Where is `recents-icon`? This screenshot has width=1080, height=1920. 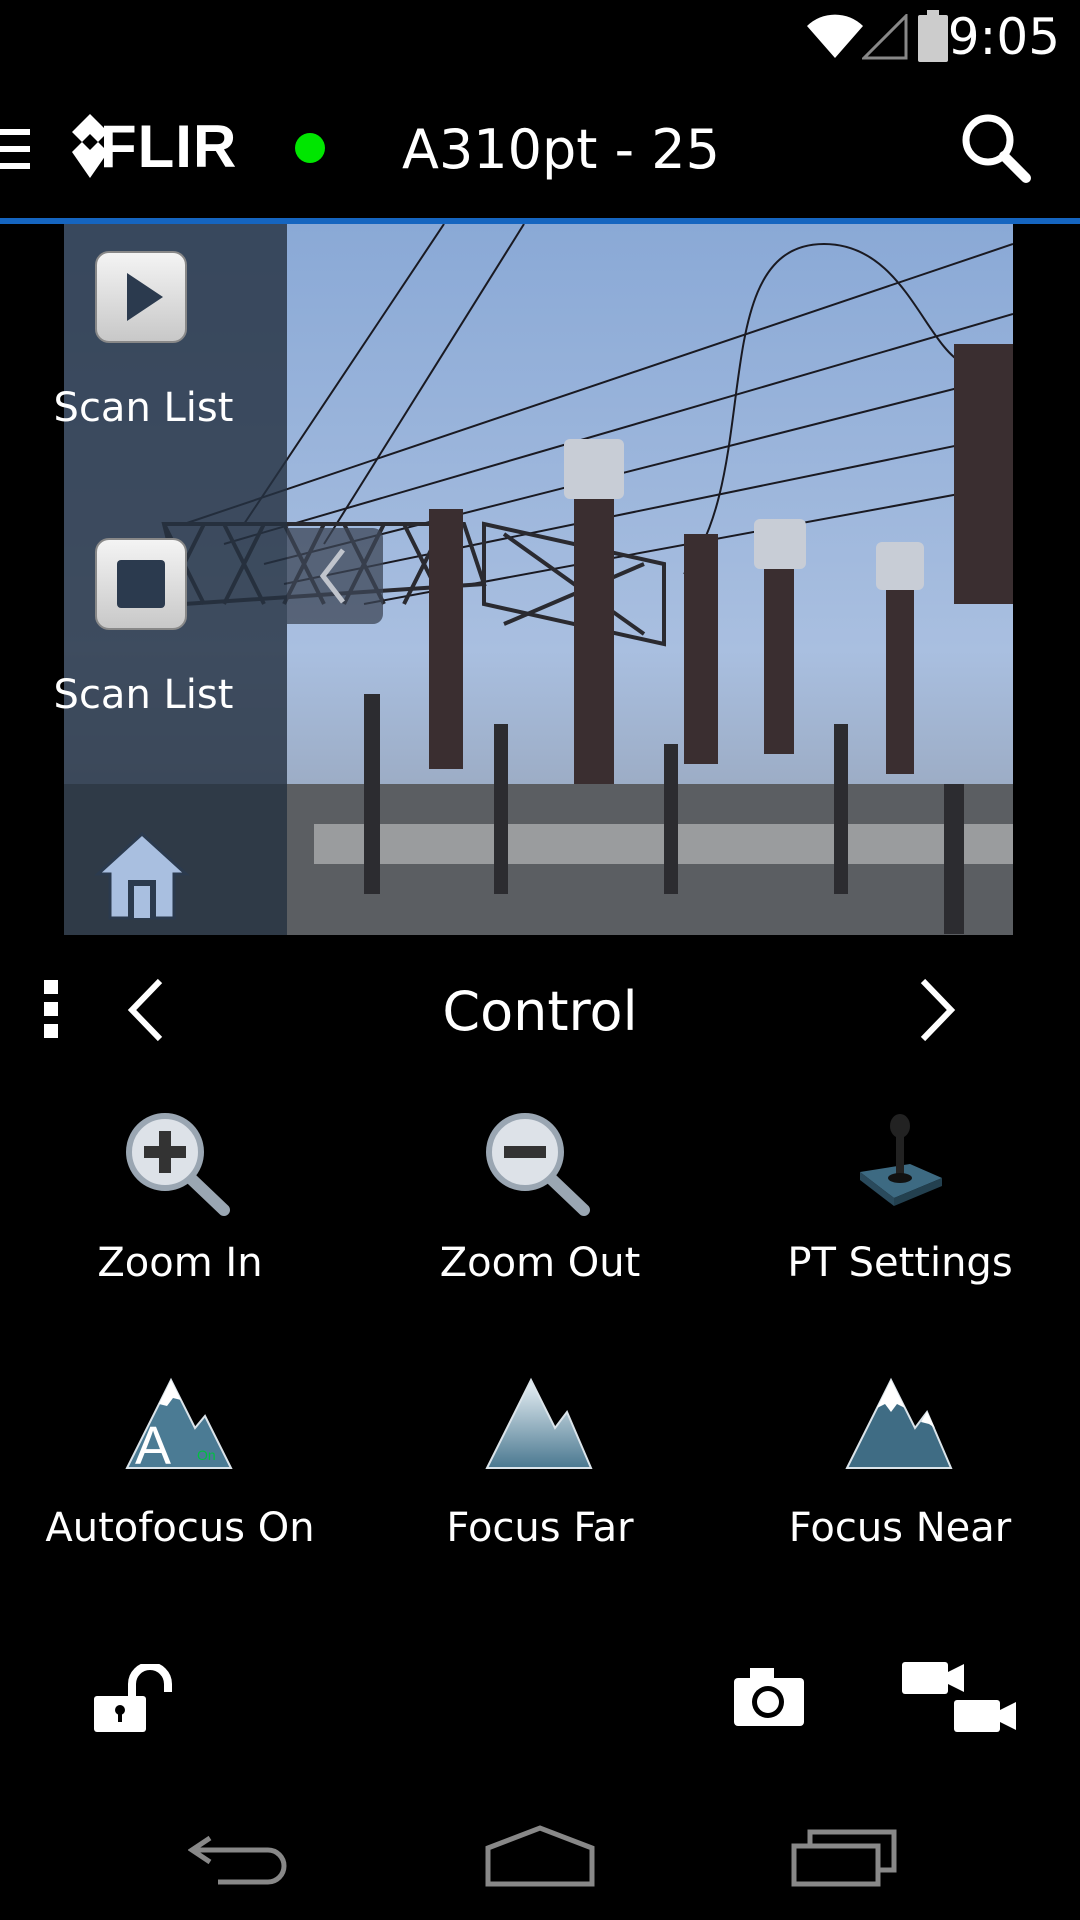 recents-icon is located at coordinates (845, 1857).